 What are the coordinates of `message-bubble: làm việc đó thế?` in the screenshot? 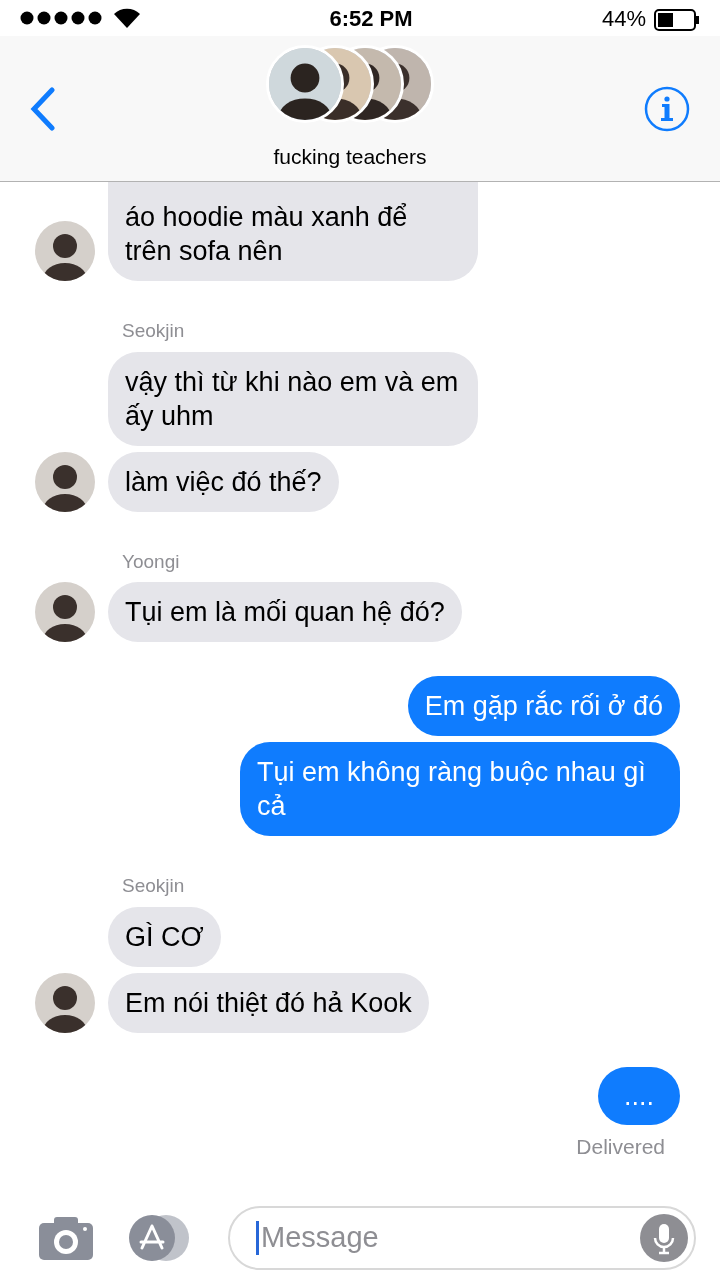 It's located at (223, 481).